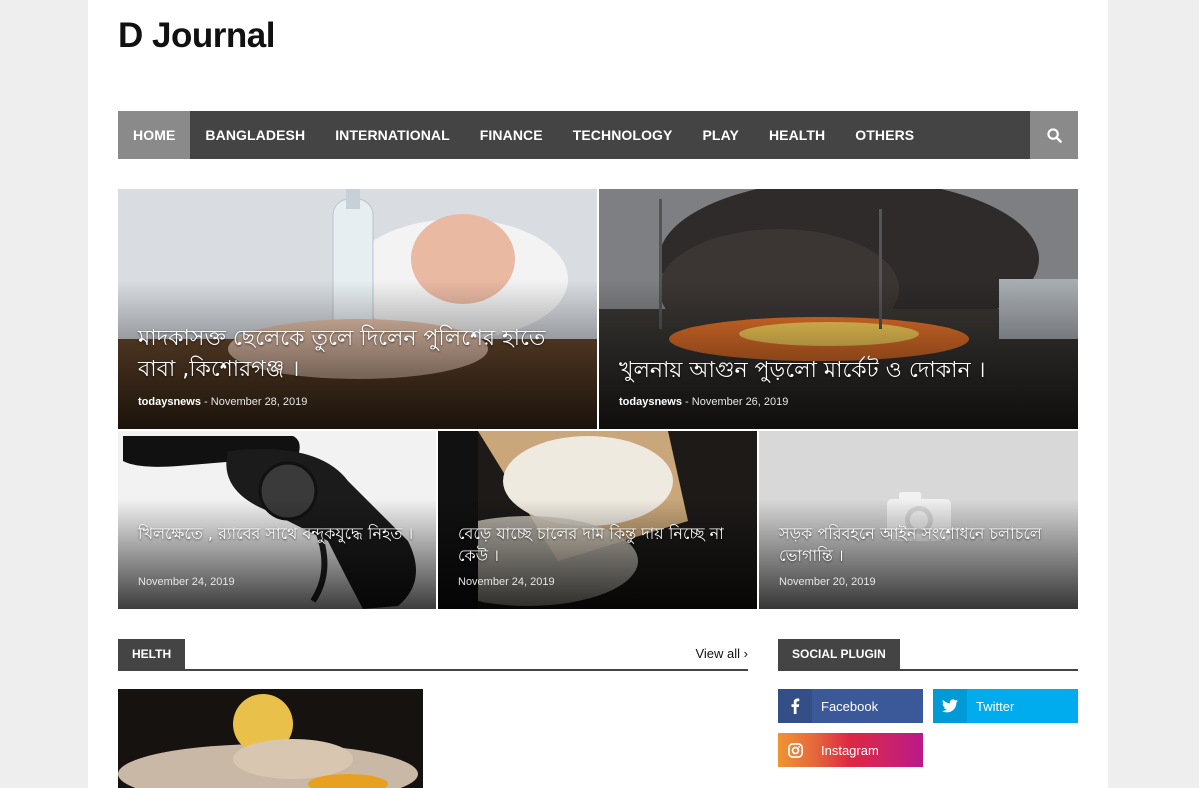 Image resolution: width=1199 pixels, height=788 pixels. I want to click on social-section-label: SOCIAL PLUGIN, so click(839, 654).